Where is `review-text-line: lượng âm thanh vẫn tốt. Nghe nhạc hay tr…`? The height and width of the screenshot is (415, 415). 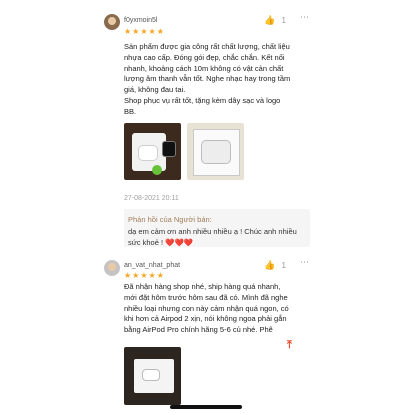
review-text-line: lượng âm thanh vẫn tốt. Nghe nhạc hay tr… is located at coordinates (207, 79).